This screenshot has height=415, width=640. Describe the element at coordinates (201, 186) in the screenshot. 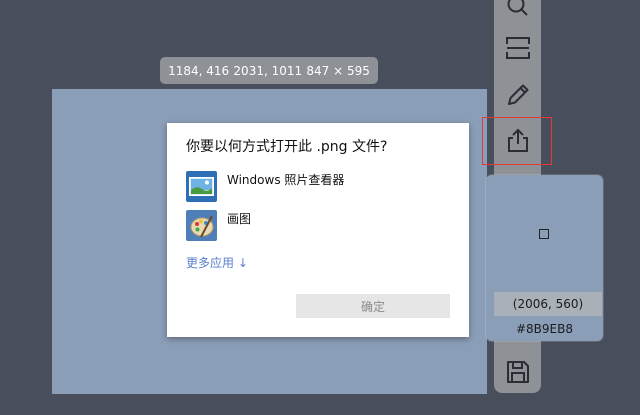

I see `photo-viewer-icon` at that location.